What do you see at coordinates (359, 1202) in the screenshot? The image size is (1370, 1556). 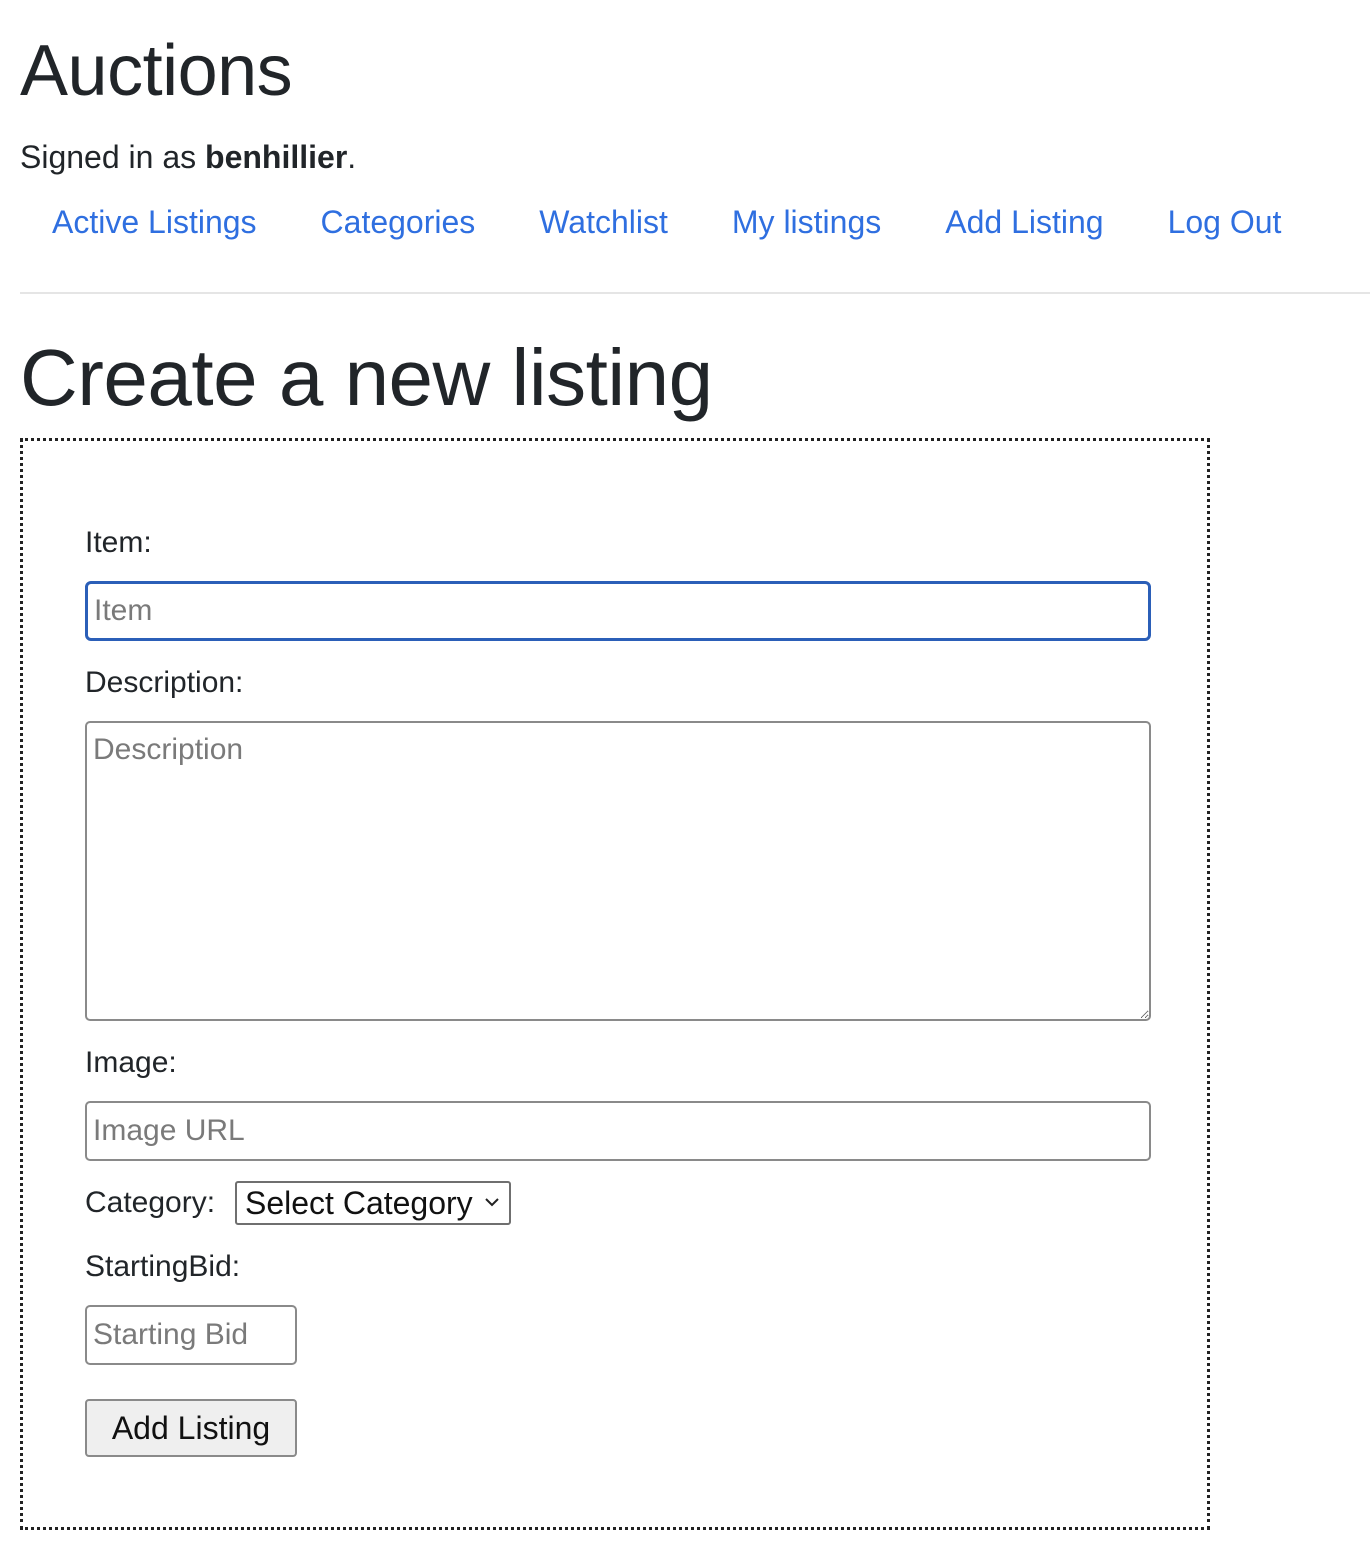 I see `category-selected-value: Select Category` at bounding box center [359, 1202].